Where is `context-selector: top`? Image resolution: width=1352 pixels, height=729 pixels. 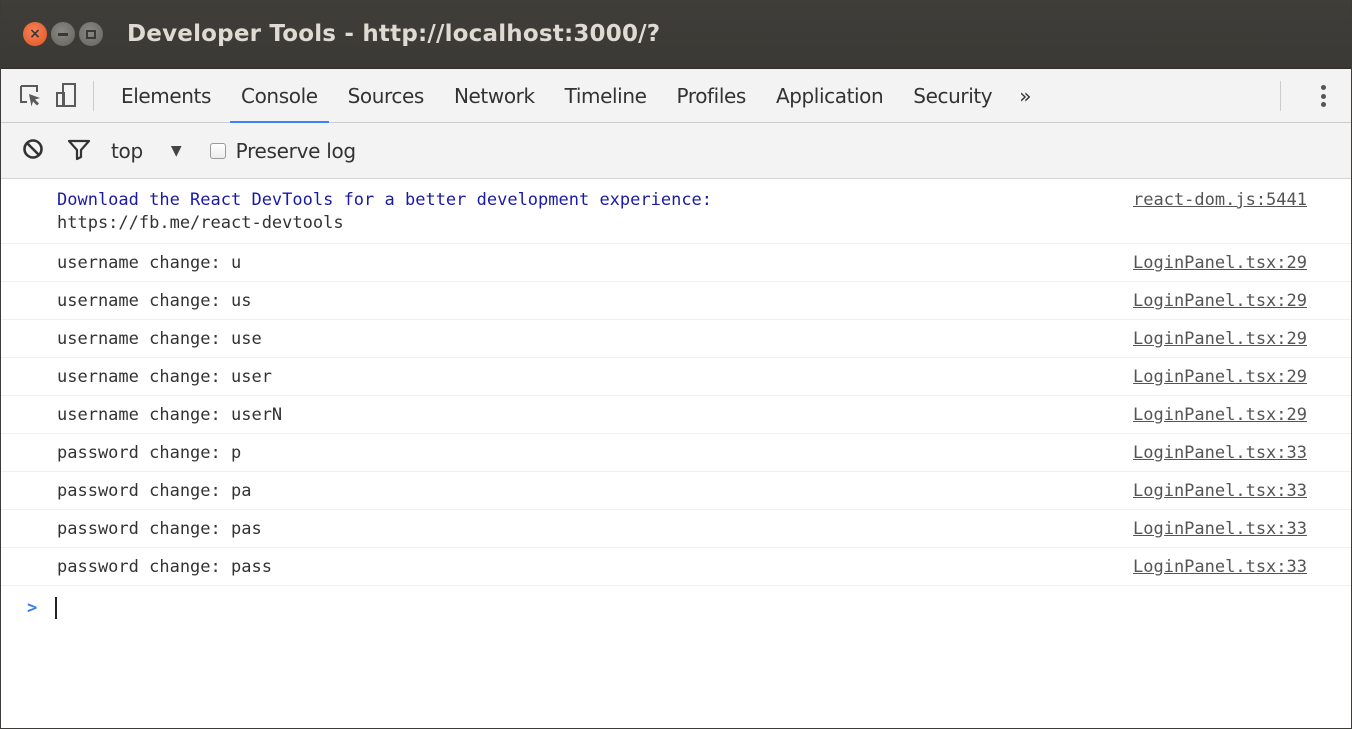
context-selector: top is located at coordinates (127, 151).